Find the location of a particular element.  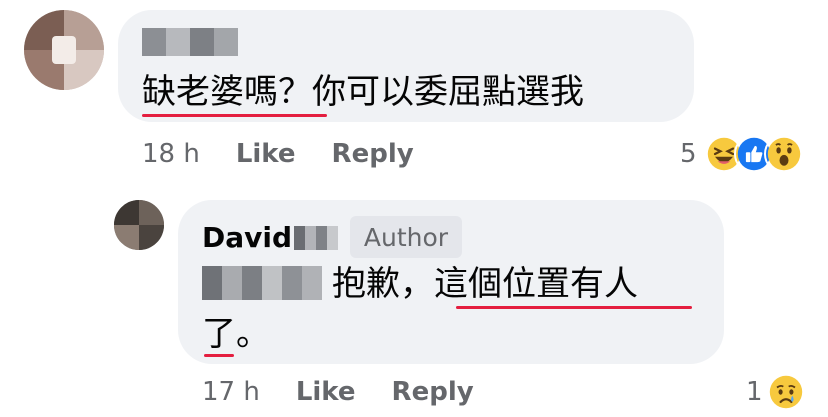

sad-emoji-icon is located at coordinates (786, 392).